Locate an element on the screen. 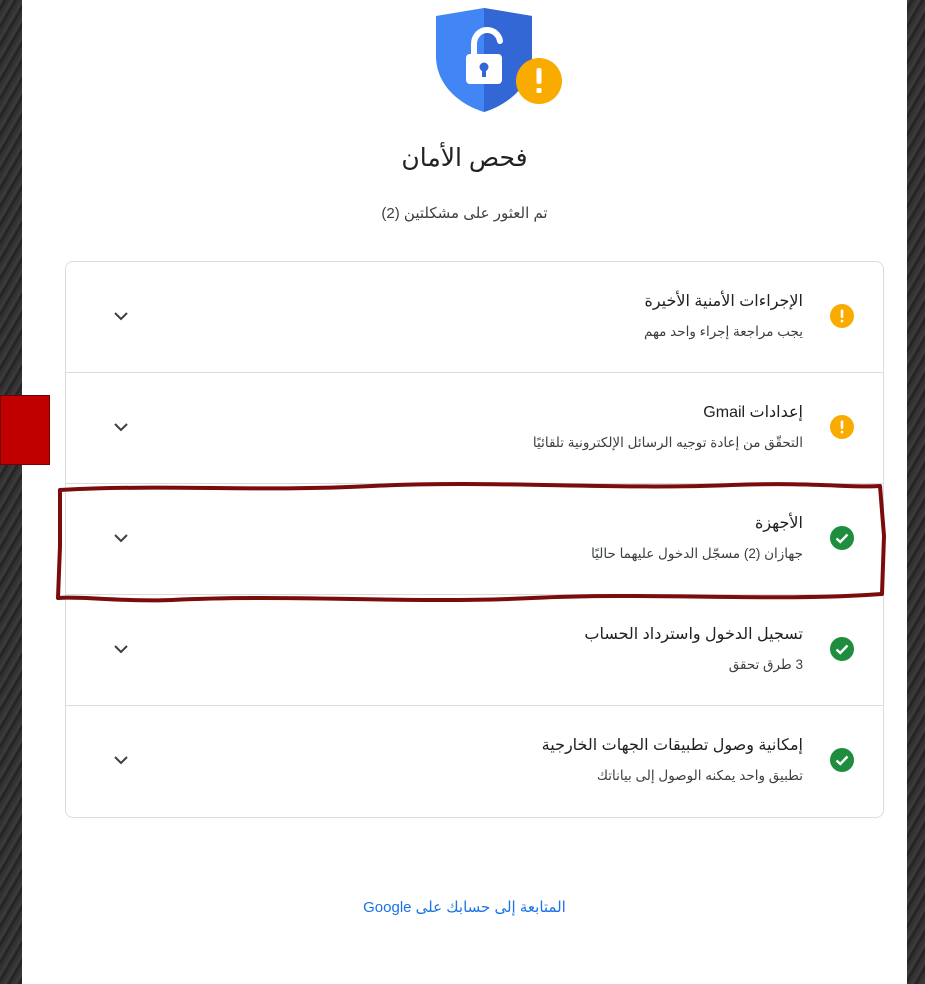  shield-lock-warning-icon is located at coordinates (502, 60).